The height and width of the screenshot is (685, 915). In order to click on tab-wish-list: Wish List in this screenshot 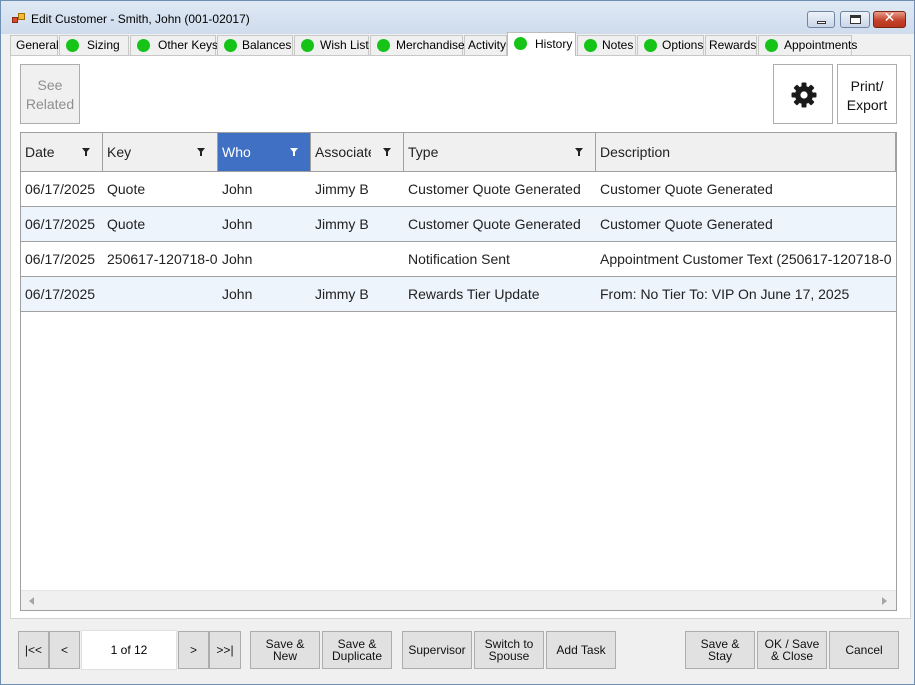, I will do `click(331, 45)`.